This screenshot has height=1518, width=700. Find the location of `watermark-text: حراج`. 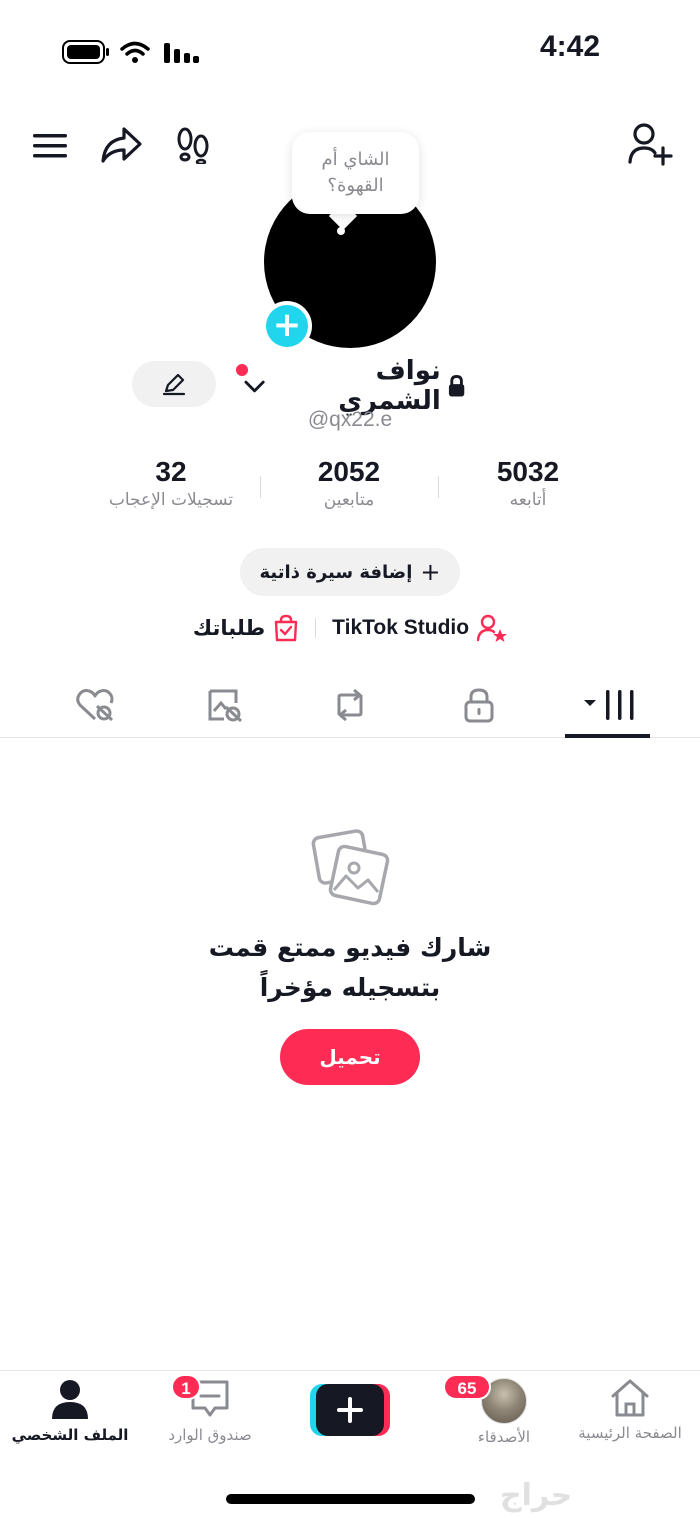

watermark-text: حراج is located at coordinates (536, 1495).